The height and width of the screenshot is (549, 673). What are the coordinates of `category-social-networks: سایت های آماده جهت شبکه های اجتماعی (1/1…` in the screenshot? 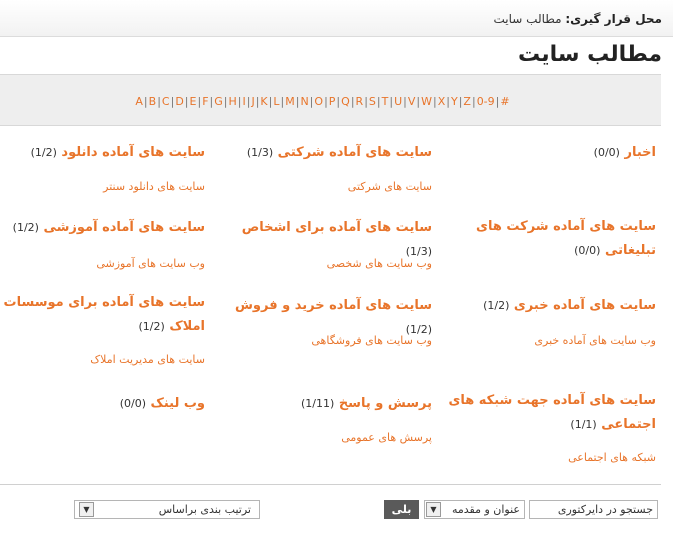 It's located at (551, 413).